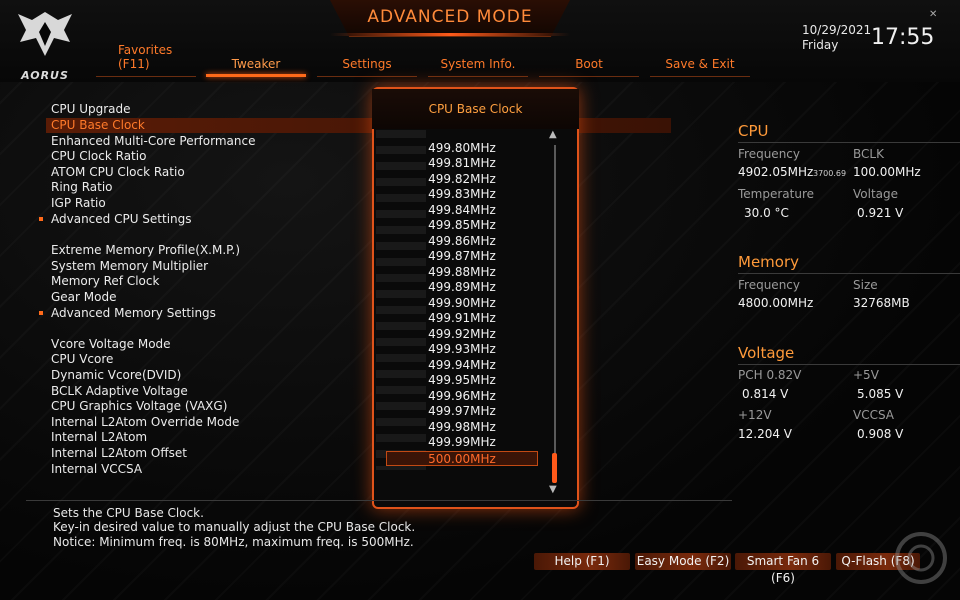 The width and height of the screenshot is (960, 600). What do you see at coordinates (462, 163) in the screenshot?
I see `popup-option: 499.81MHz` at bounding box center [462, 163].